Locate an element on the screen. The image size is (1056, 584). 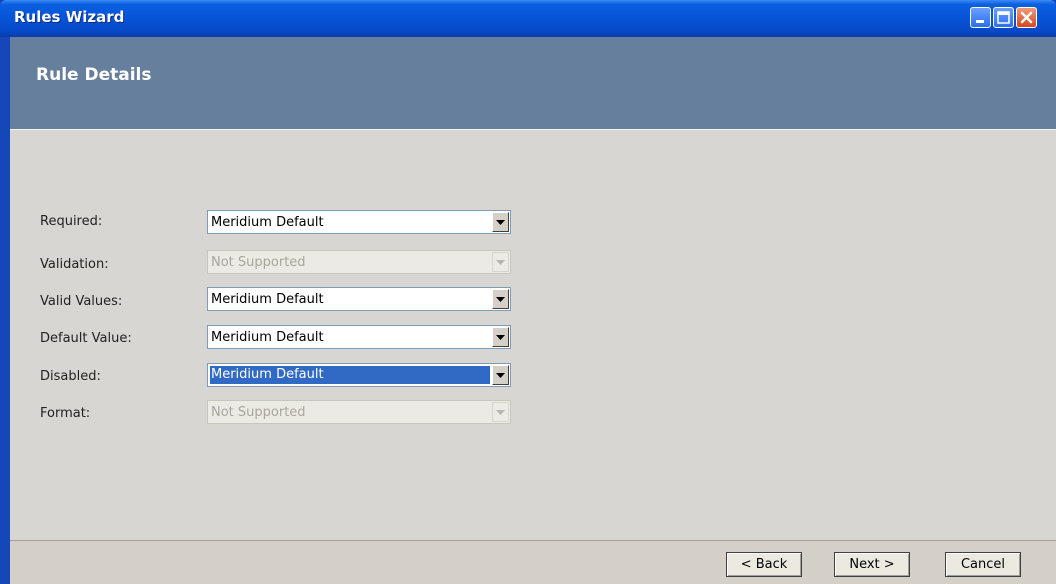
close-button is located at coordinates (1026, 17).